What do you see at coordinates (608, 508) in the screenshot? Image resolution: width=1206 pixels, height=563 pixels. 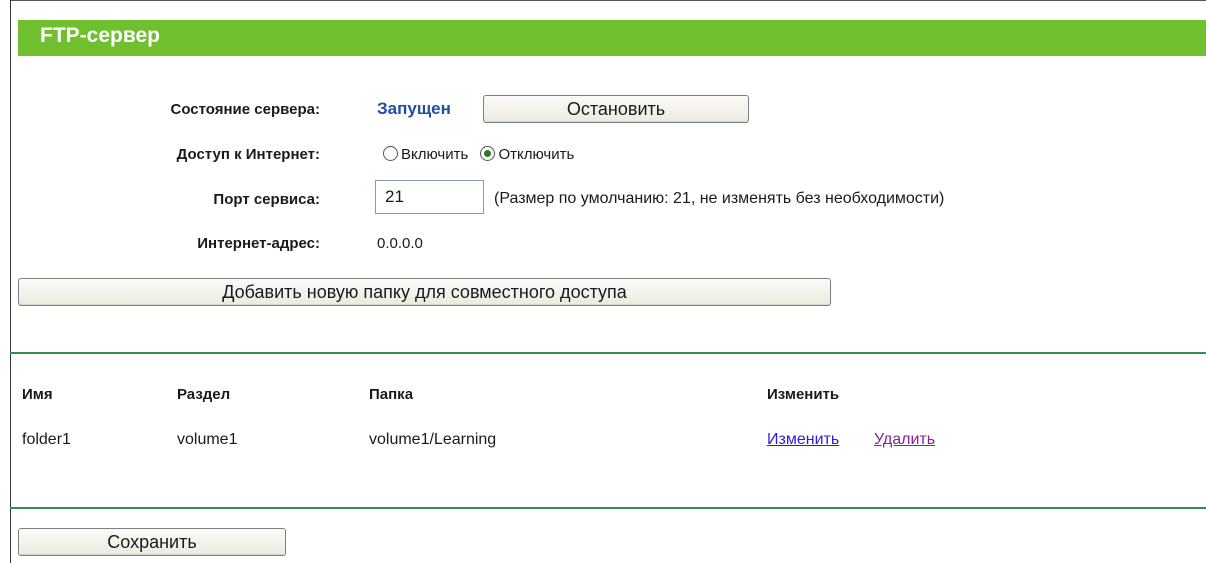 I see `section-divider-bottom` at bounding box center [608, 508].